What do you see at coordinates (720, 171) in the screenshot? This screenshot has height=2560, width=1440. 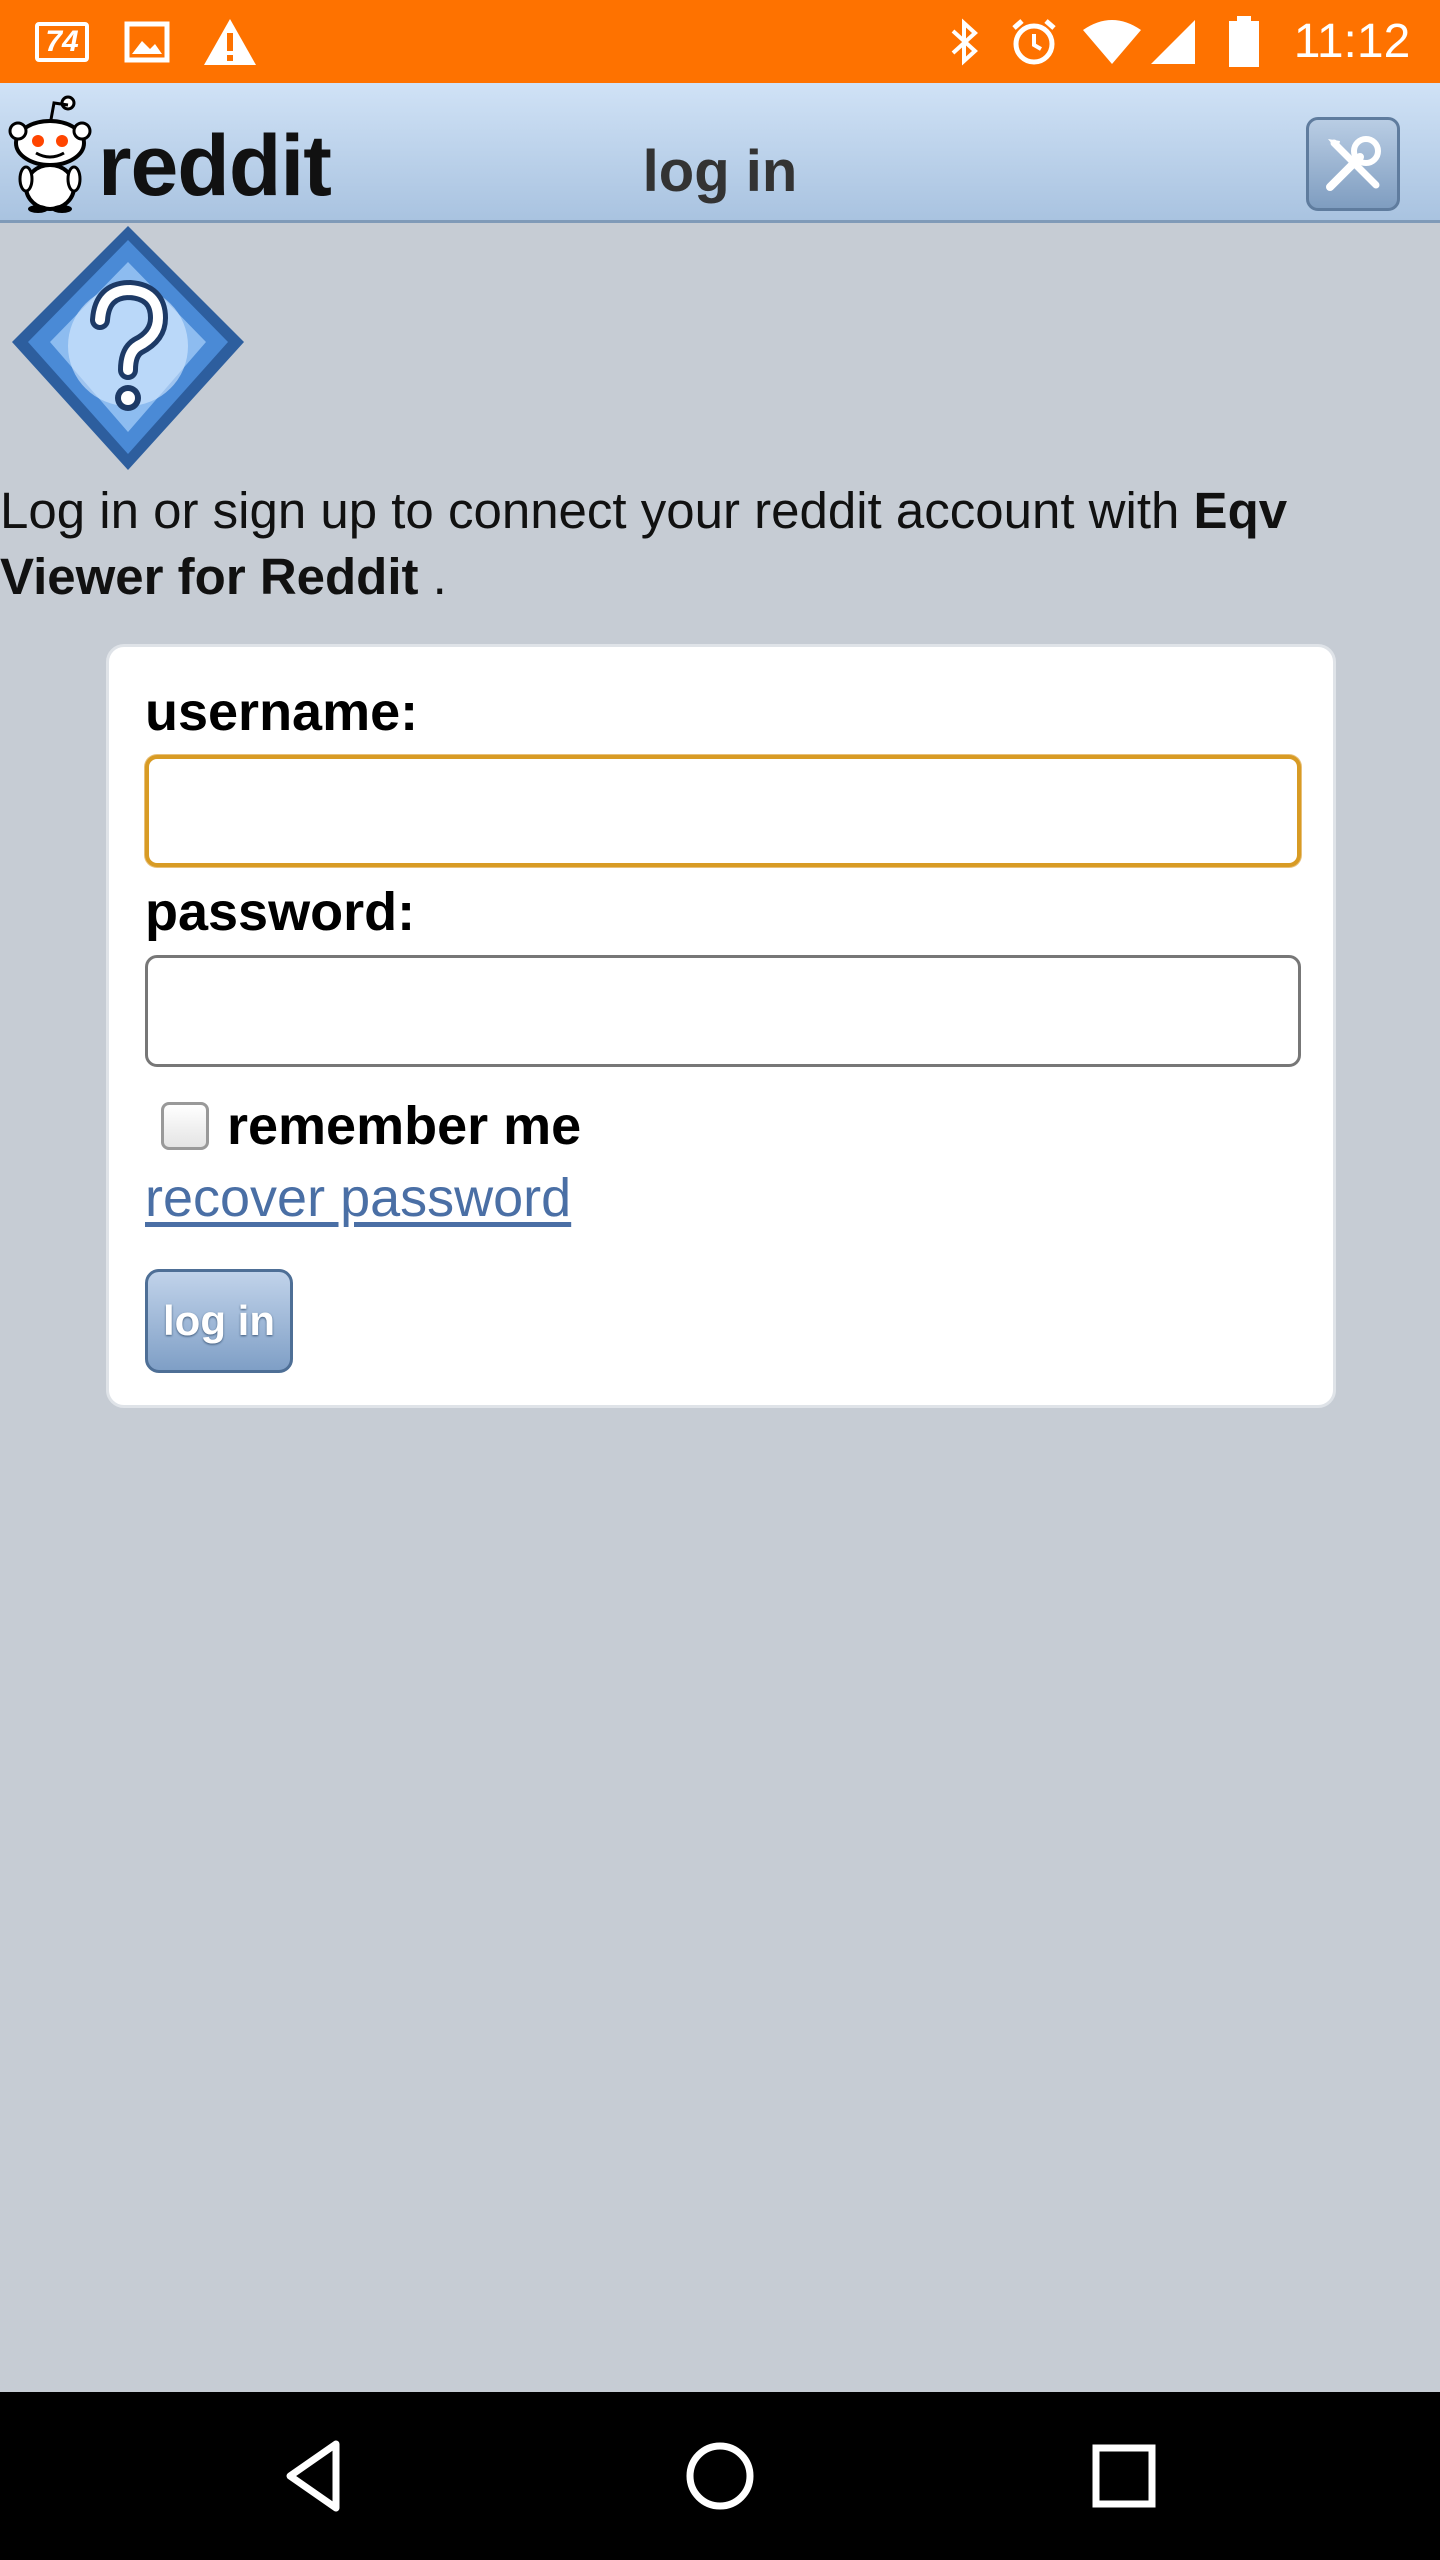 I see `page-title: log in` at bounding box center [720, 171].